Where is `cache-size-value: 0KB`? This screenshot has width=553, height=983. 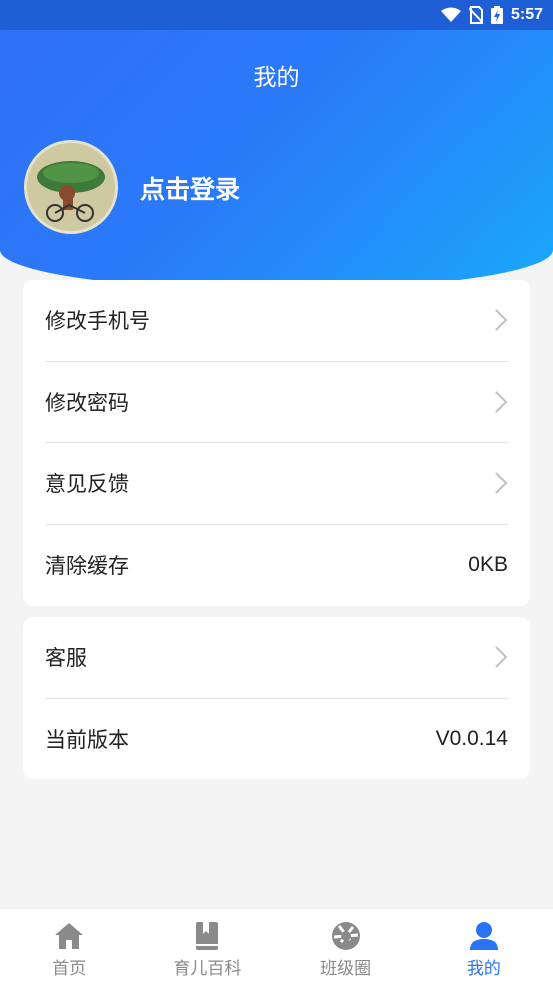 cache-size-value: 0KB is located at coordinates (488, 565).